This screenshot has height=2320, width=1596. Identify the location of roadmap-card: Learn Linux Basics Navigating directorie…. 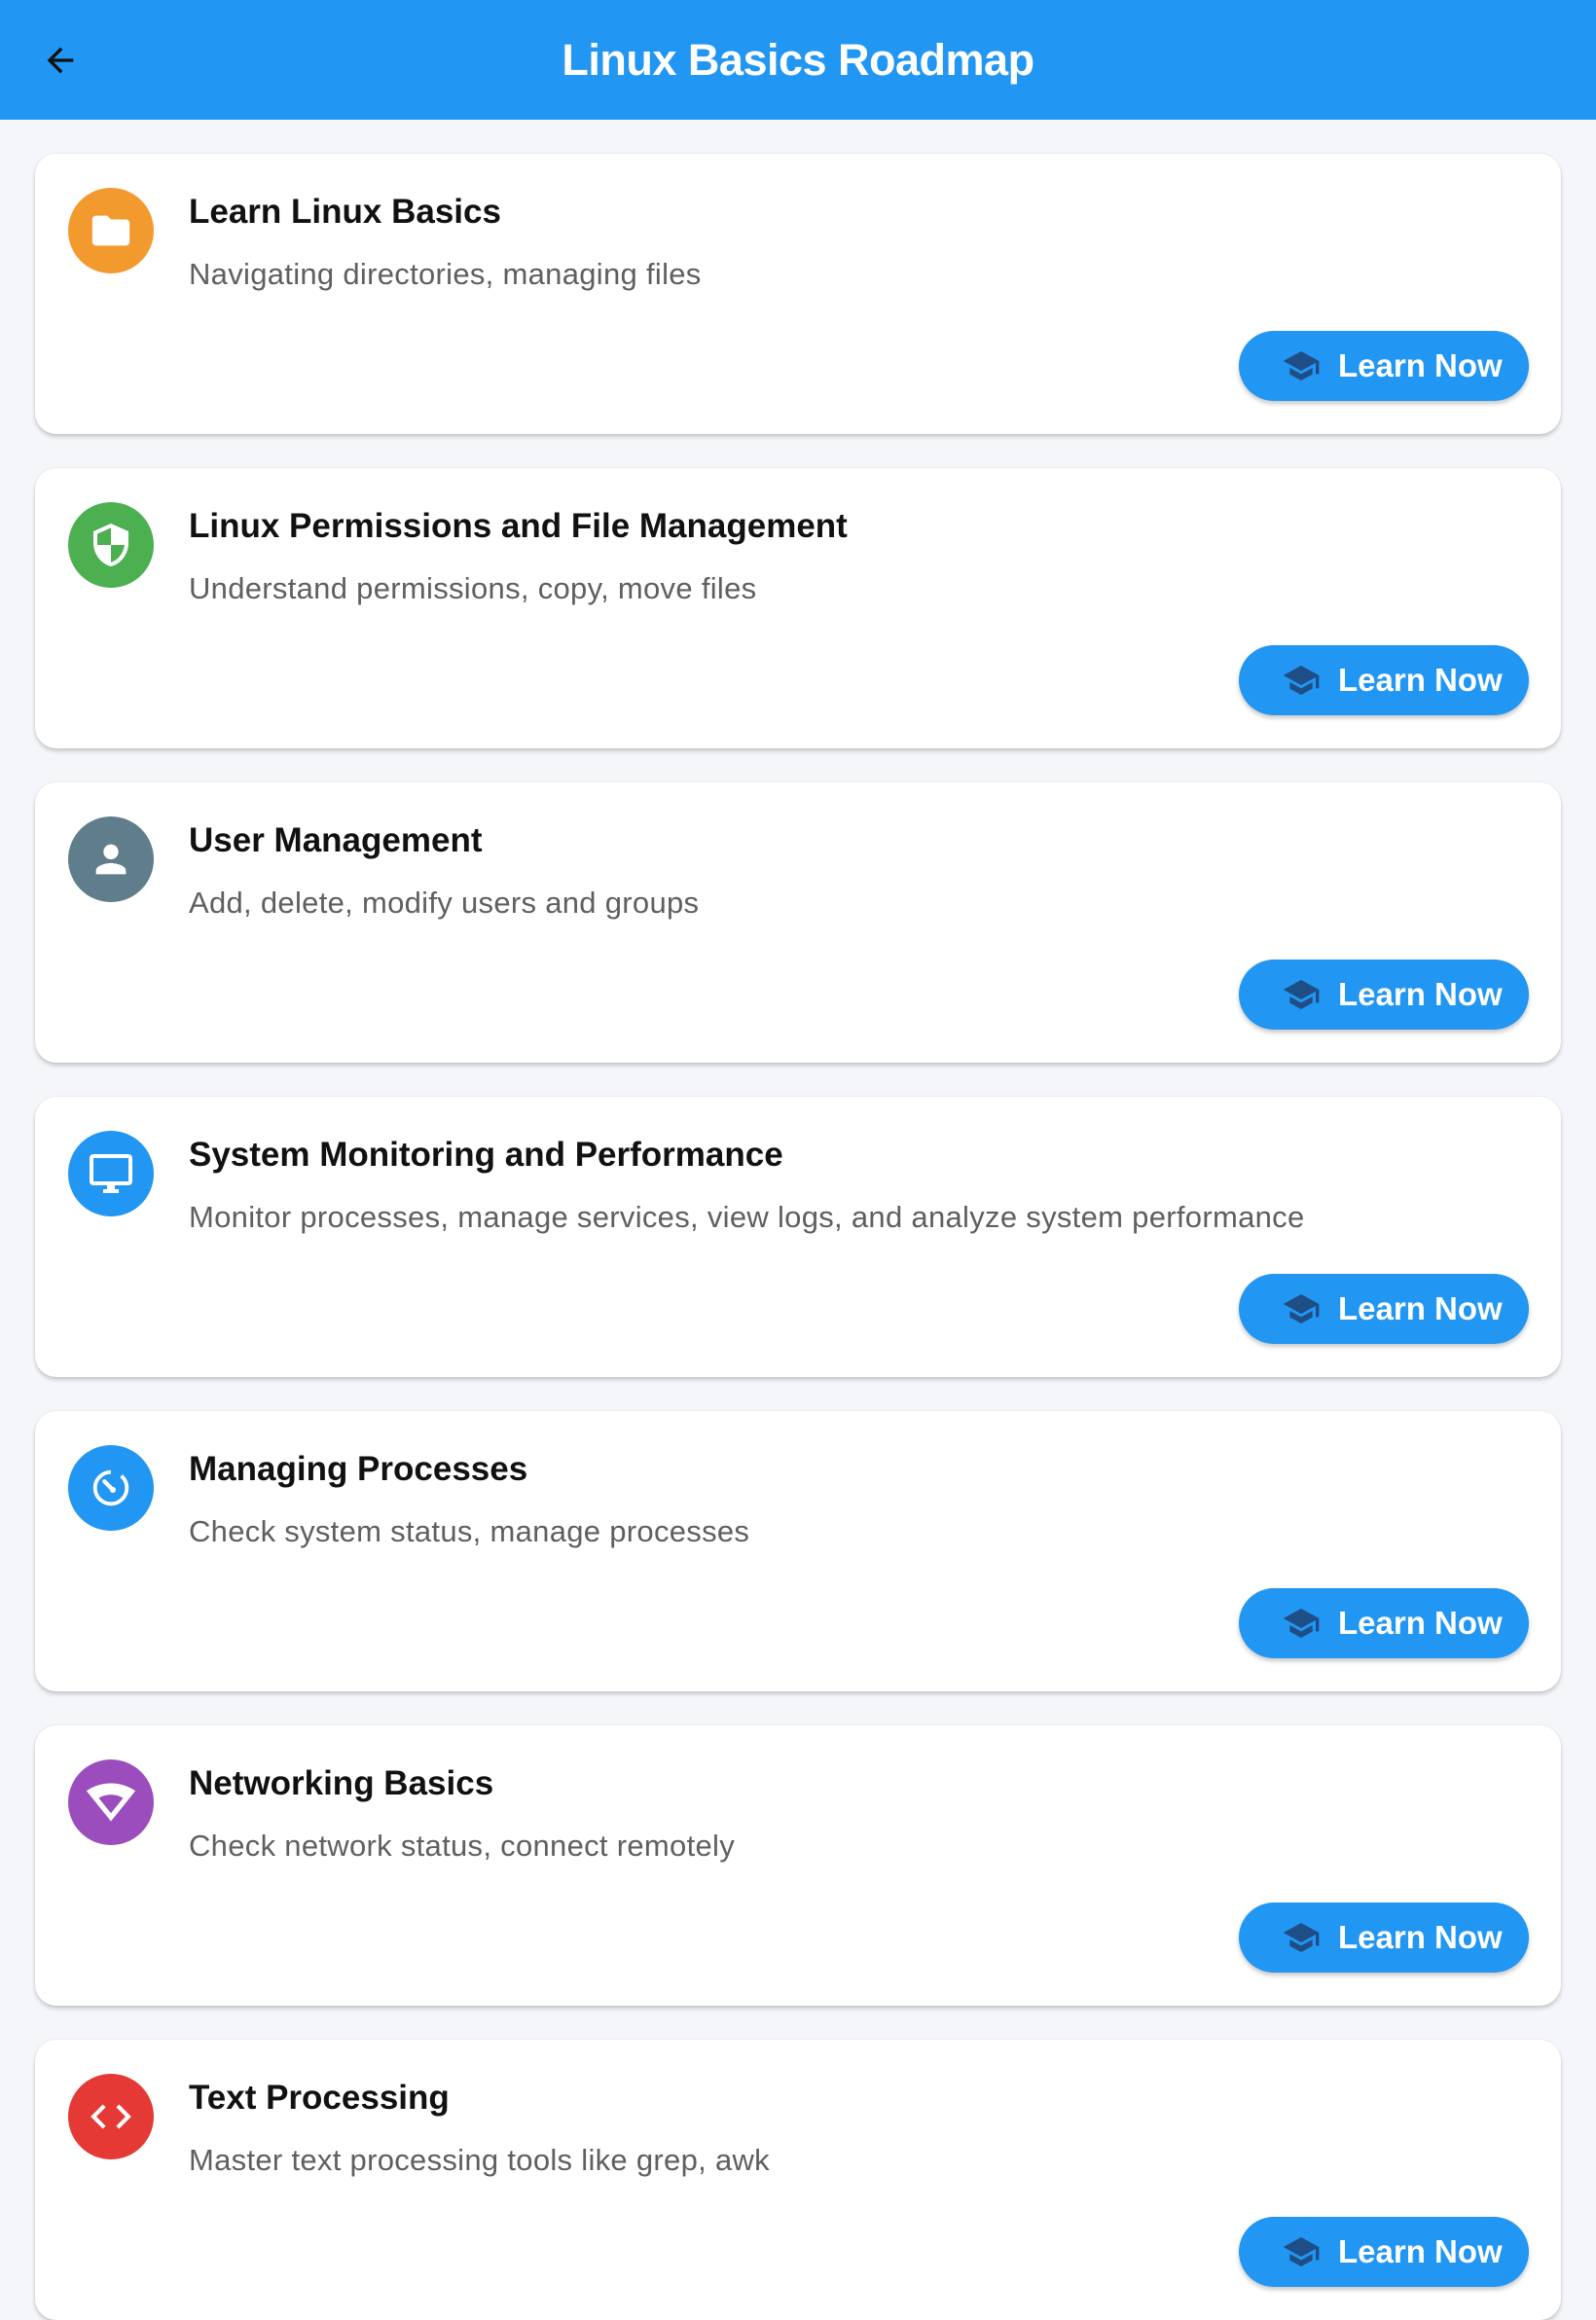
(798, 294).